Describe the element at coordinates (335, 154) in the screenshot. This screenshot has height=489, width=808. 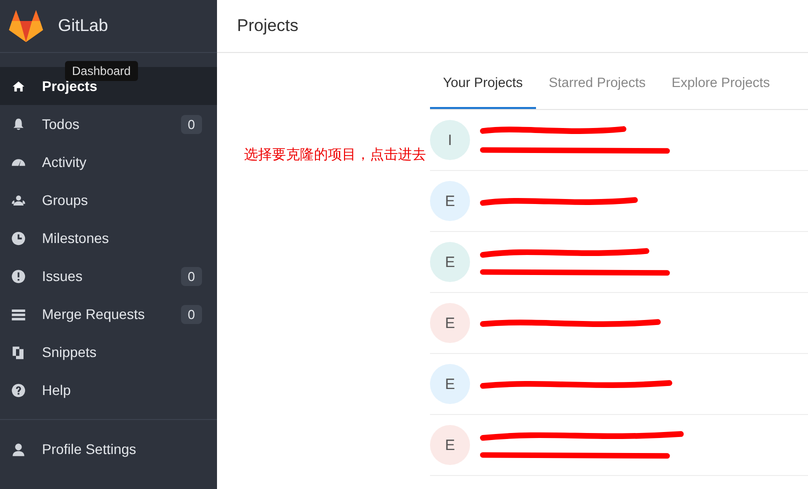
I see `annotation-text: 选择要克隆的项目，点击进去` at that location.